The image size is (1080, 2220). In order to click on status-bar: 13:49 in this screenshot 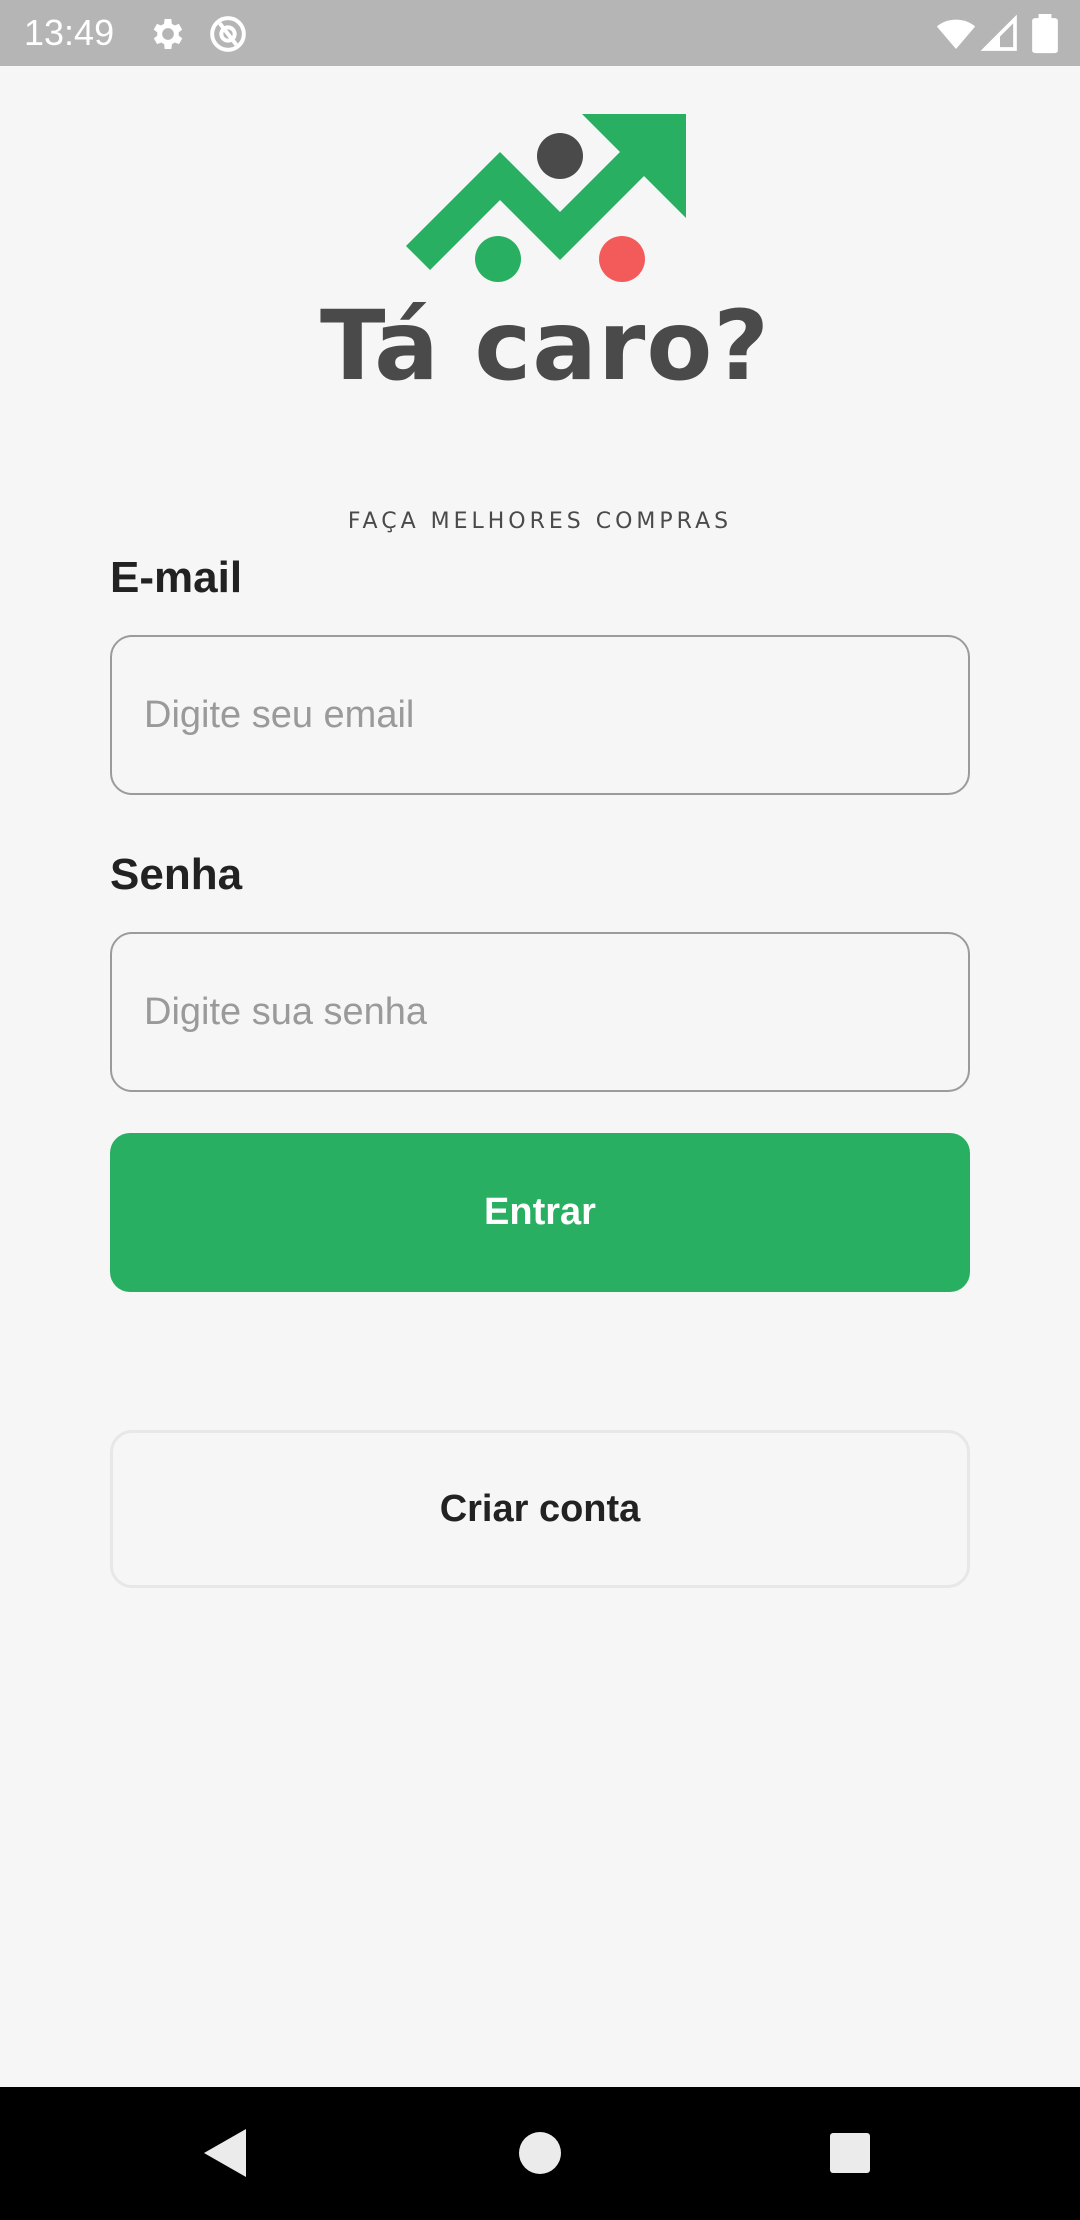, I will do `click(540, 33)`.